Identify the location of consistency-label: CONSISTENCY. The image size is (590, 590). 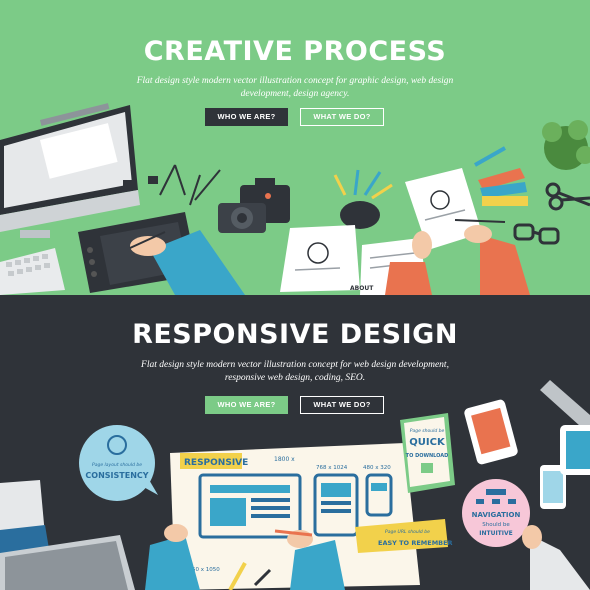
(116, 475).